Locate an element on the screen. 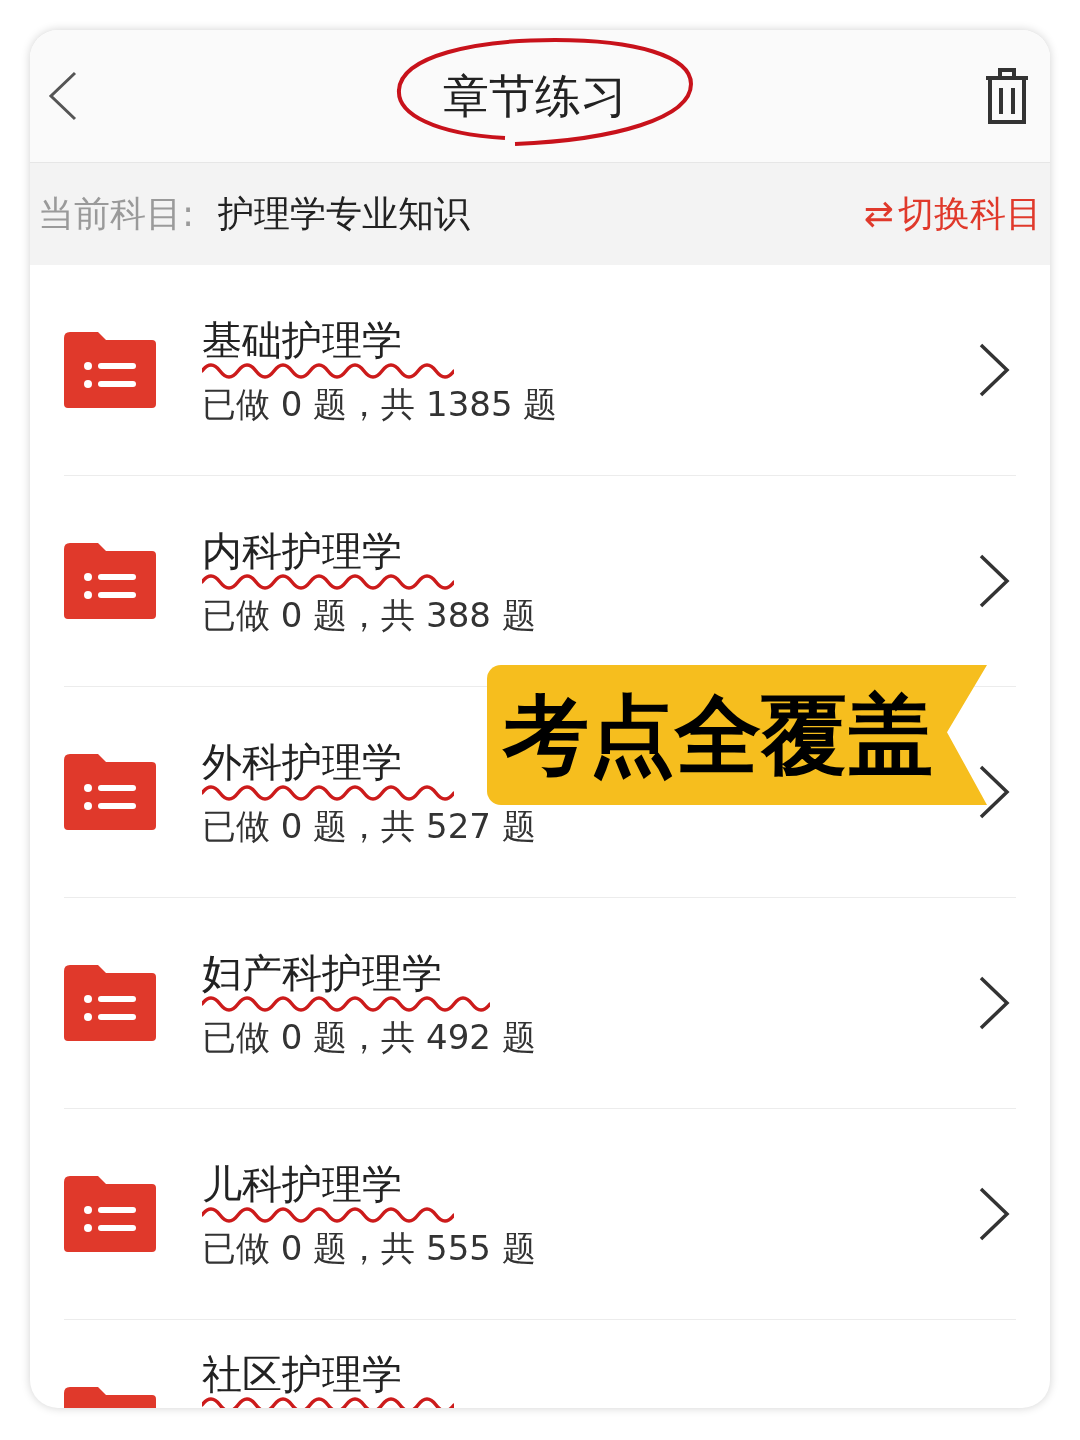 This screenshot has height=1440, width=1080. chapter-title: 外科护理学 is located at coordinates (302, 761).